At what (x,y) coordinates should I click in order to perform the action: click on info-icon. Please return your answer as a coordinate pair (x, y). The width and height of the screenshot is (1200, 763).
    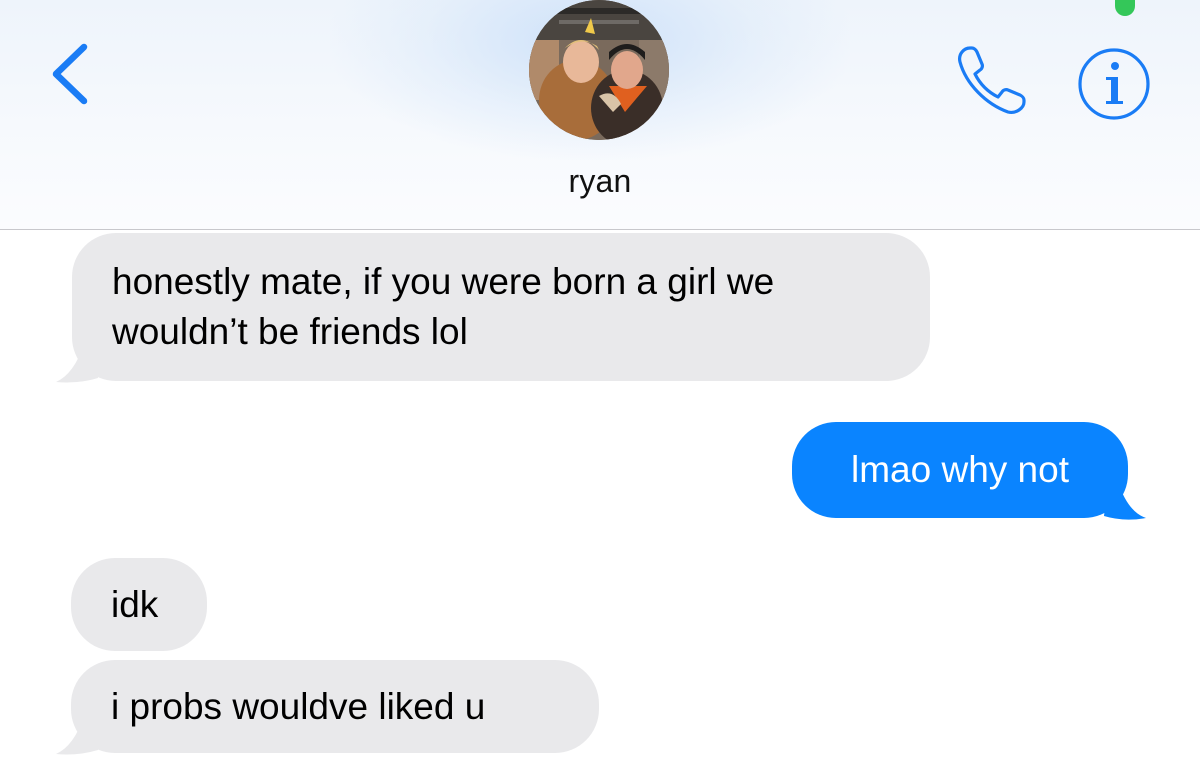
    Looking at the image, I should click on (1114, 84).